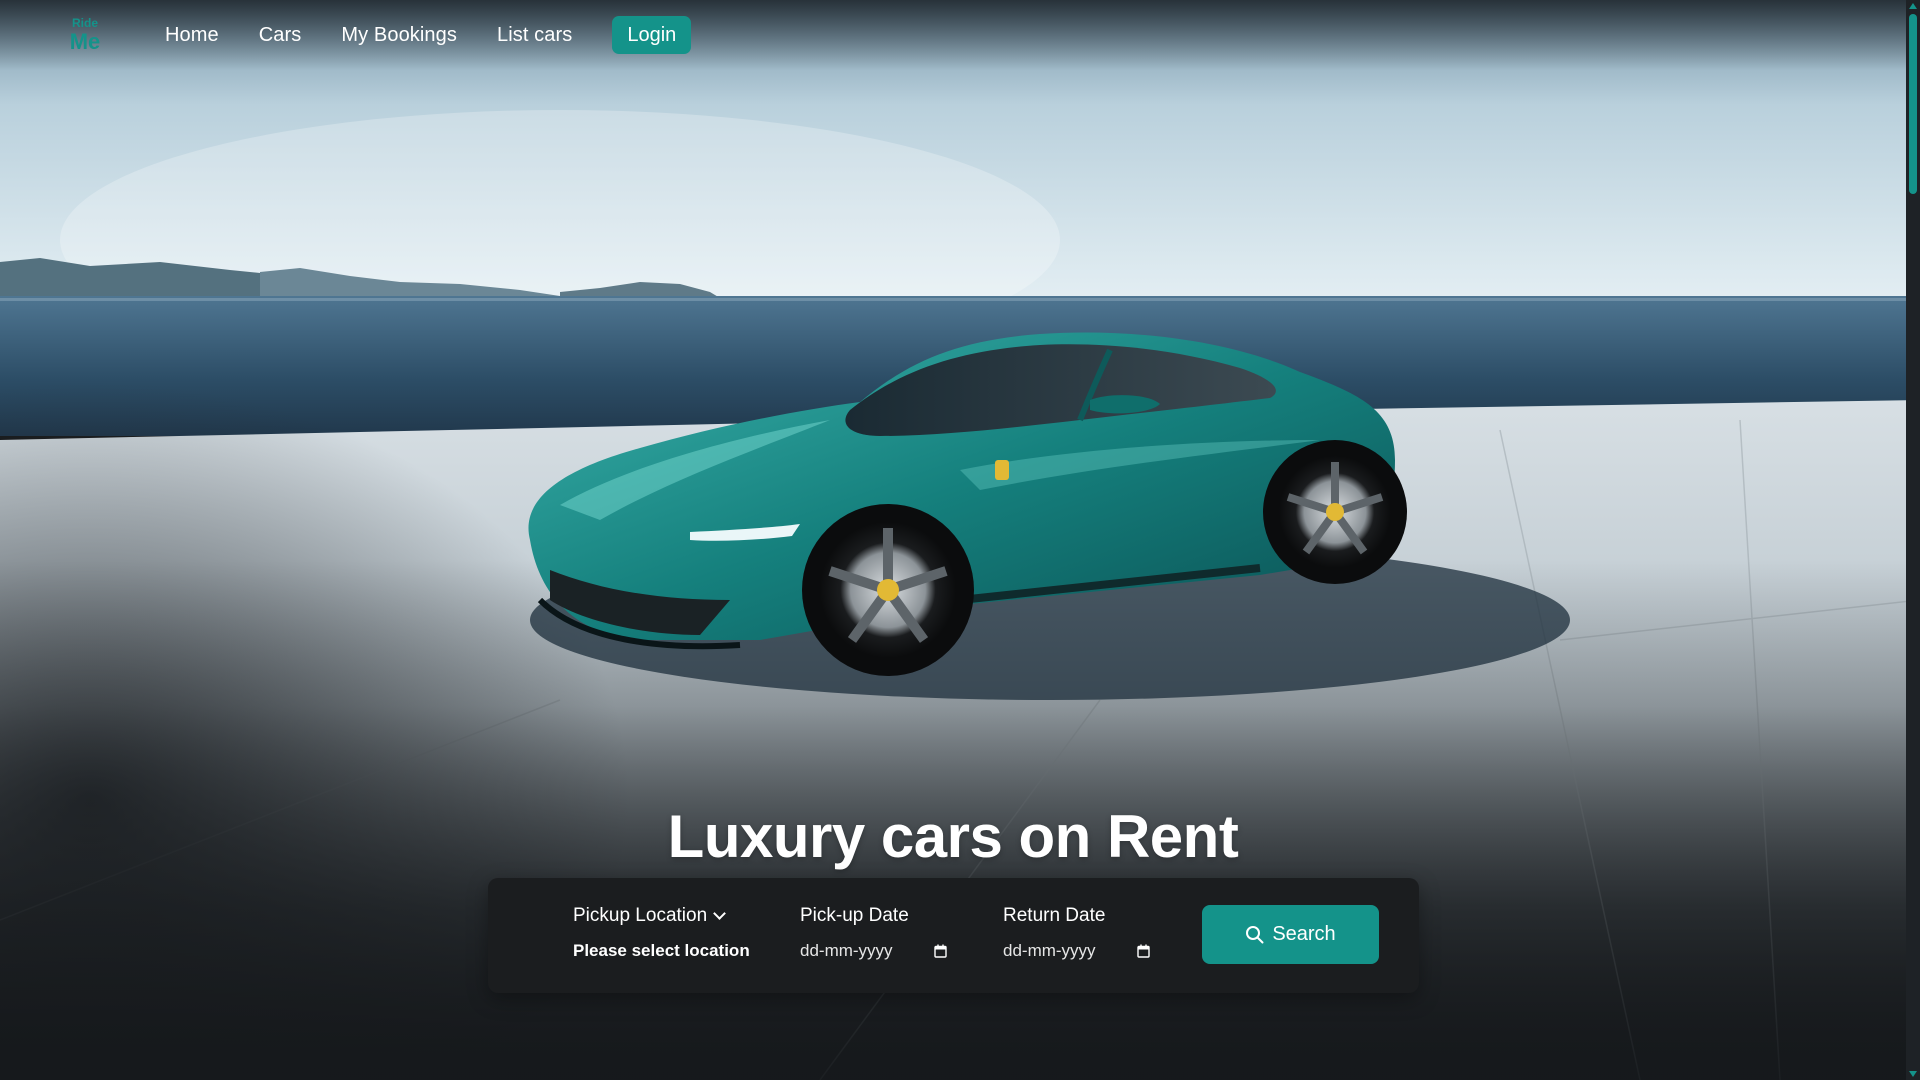  Describe the element at coordinates (192, 35) in the screenshot. I see `nav-home-link: Home` at that location.